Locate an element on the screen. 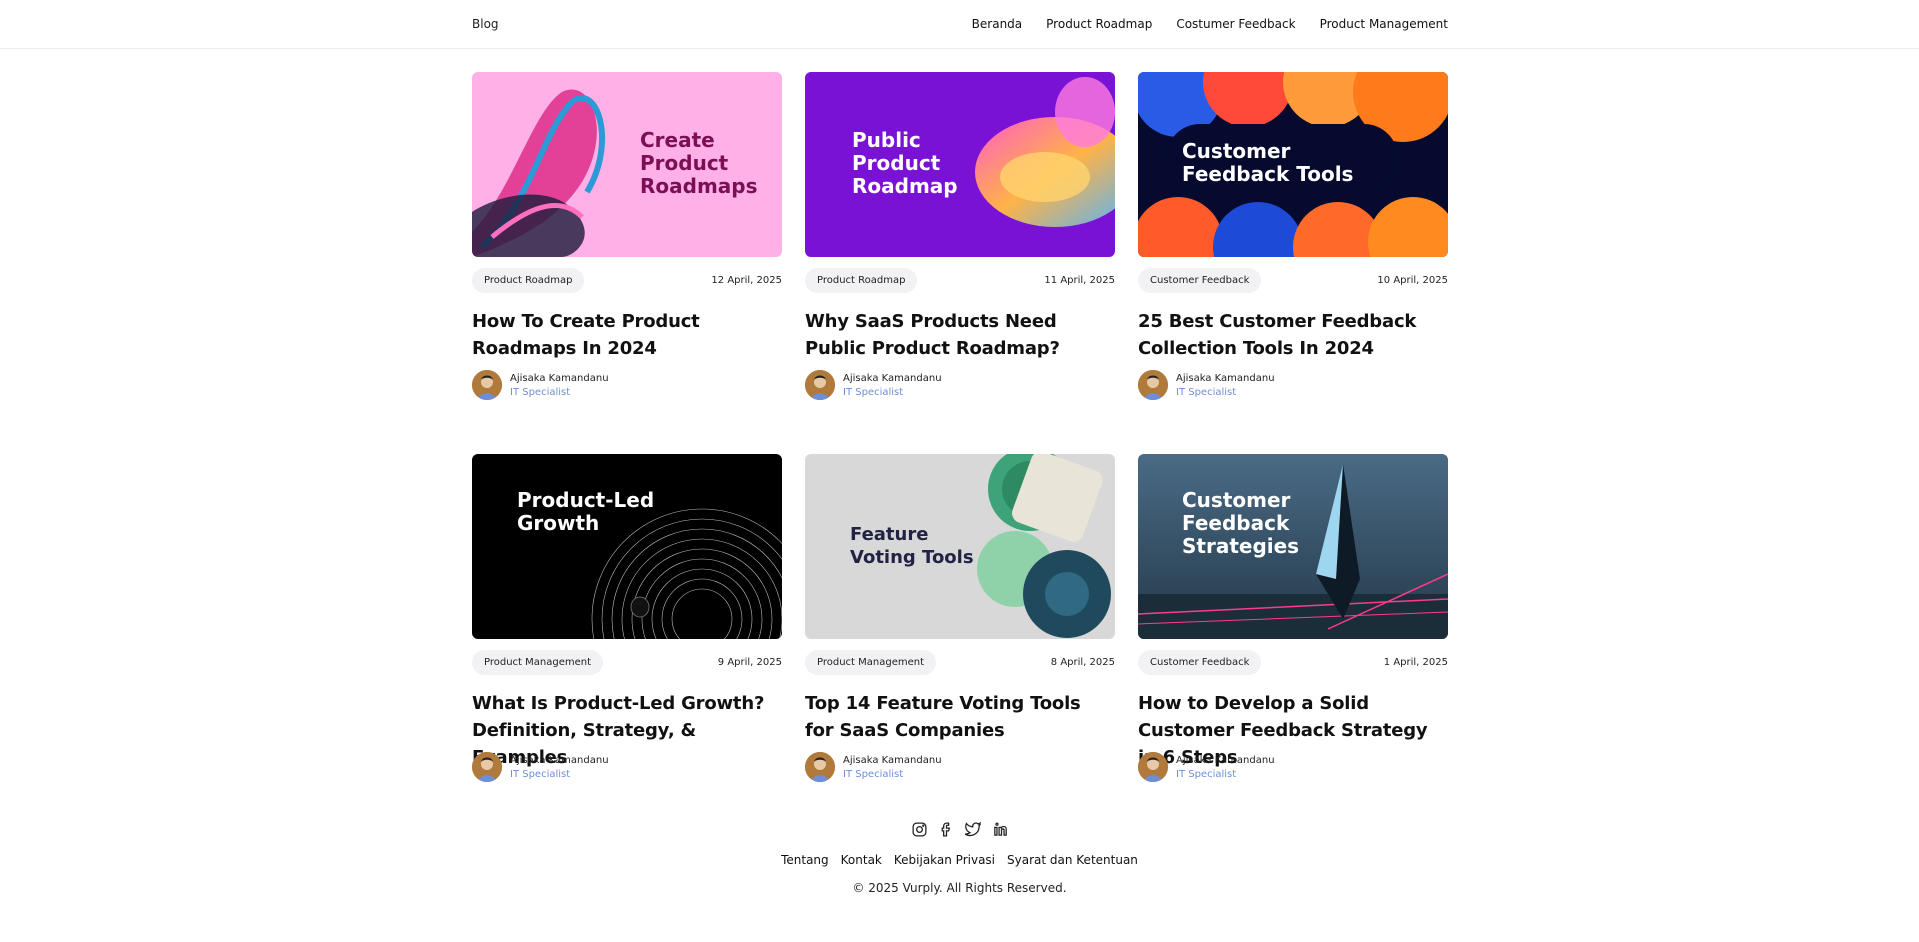 This screenshot has width=1919, height=942. post-thumbnail: Product-Led Growth is located at coordinates (627, 546).